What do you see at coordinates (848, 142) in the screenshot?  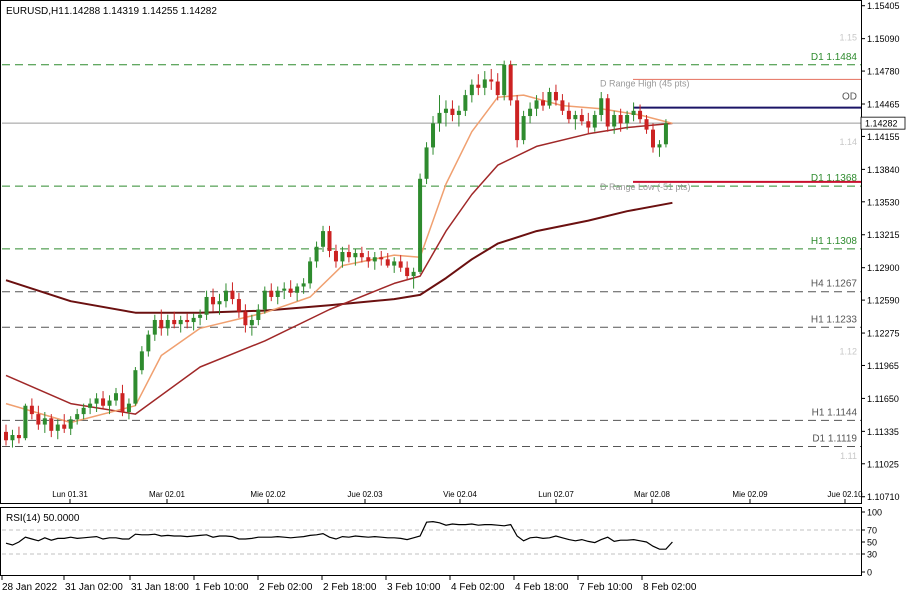 I see `faint-round-number-label: 1.14` at bounding box center [848, 142].